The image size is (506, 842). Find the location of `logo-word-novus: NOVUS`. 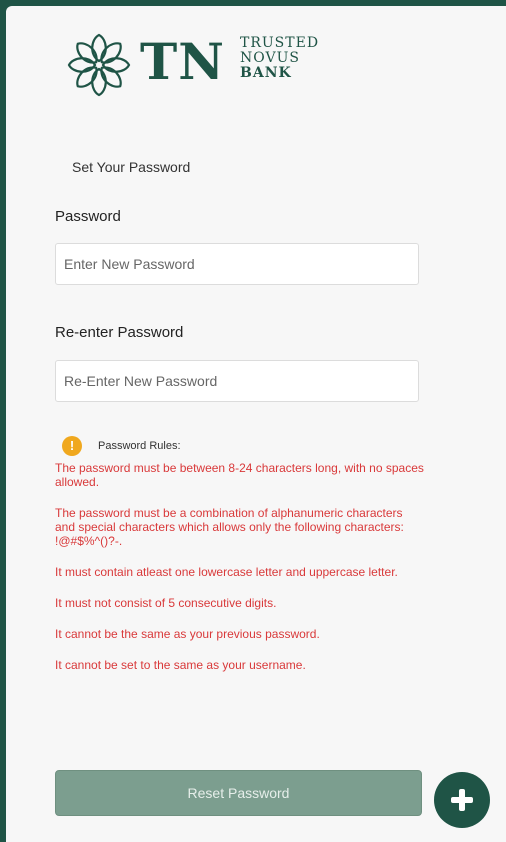

logo-word-novus: NOVUS is located at coordinates (270, 58).